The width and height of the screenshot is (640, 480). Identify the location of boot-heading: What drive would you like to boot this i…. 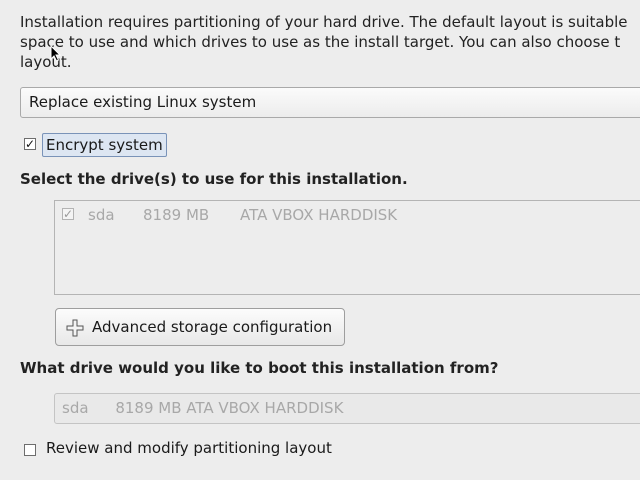
(259, 368).